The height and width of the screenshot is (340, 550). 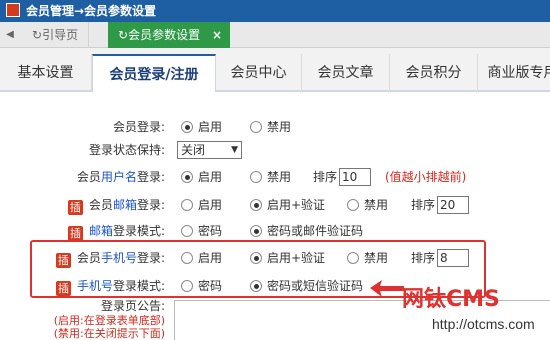 I want to click on member-login-enable-radio, so click(x=187, y=127).